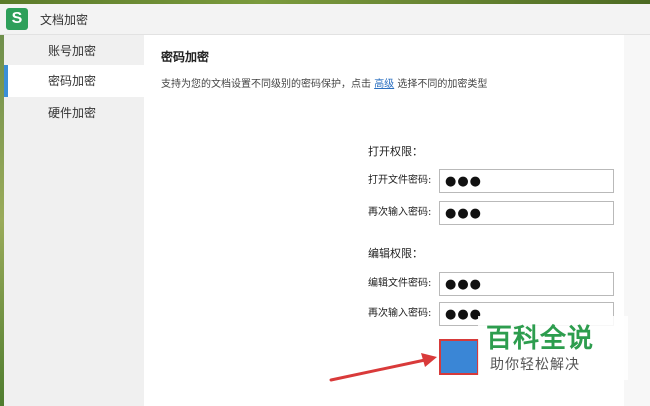  Describe the element at coordinates (325, 19) in the screenshot. I see `title-bar: S 文档加密` at that location.